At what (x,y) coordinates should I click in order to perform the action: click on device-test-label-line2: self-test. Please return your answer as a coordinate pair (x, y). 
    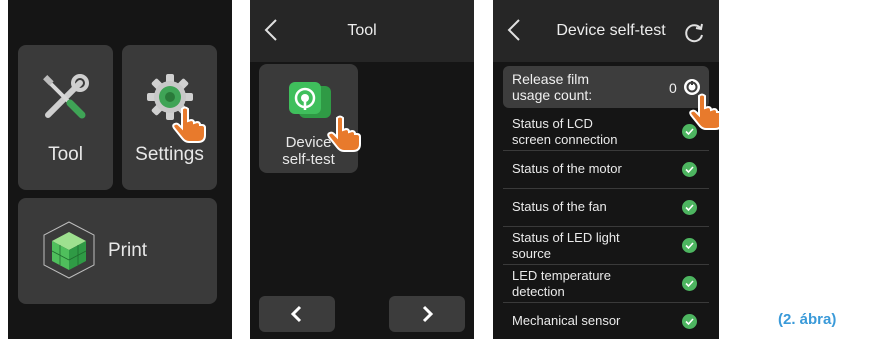
    Looking at the image, I should click on (308, 159).